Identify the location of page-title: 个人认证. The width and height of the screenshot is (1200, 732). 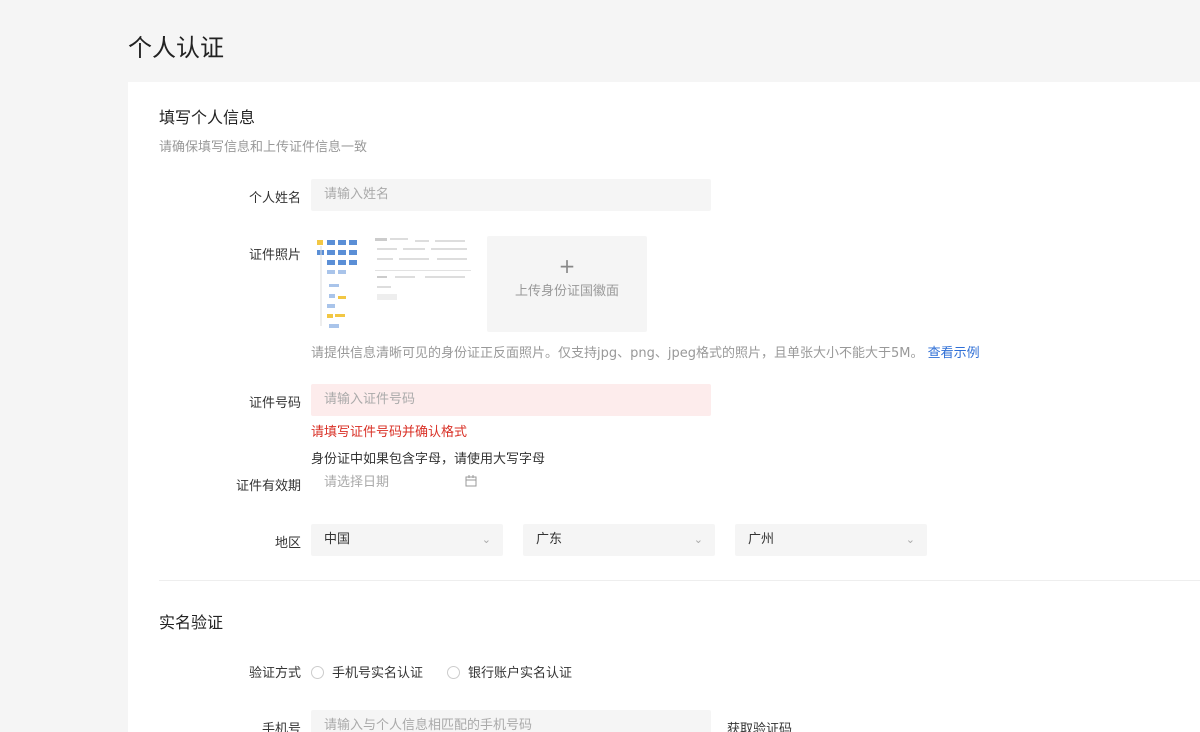
(176, 48).